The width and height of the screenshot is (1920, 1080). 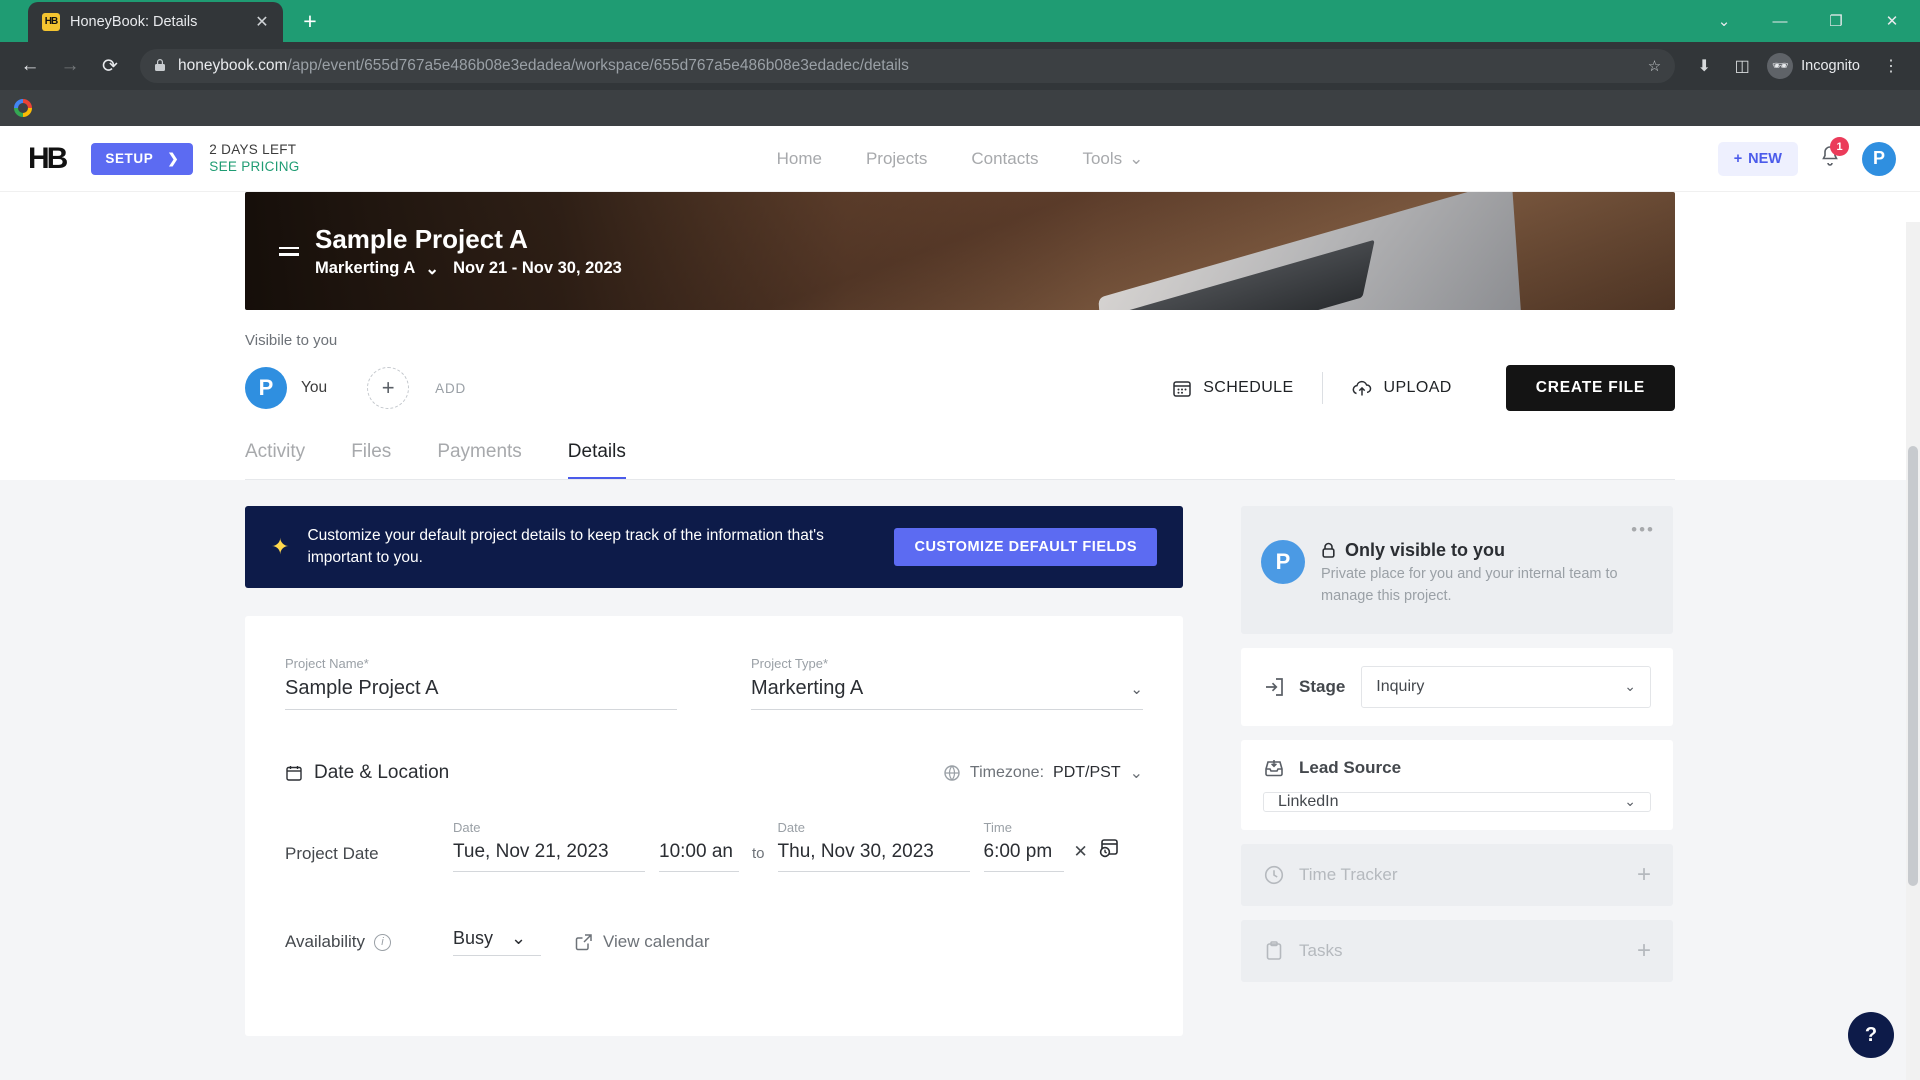 I want to click on honeybook-logo: HB, so click(x=48, y=159).